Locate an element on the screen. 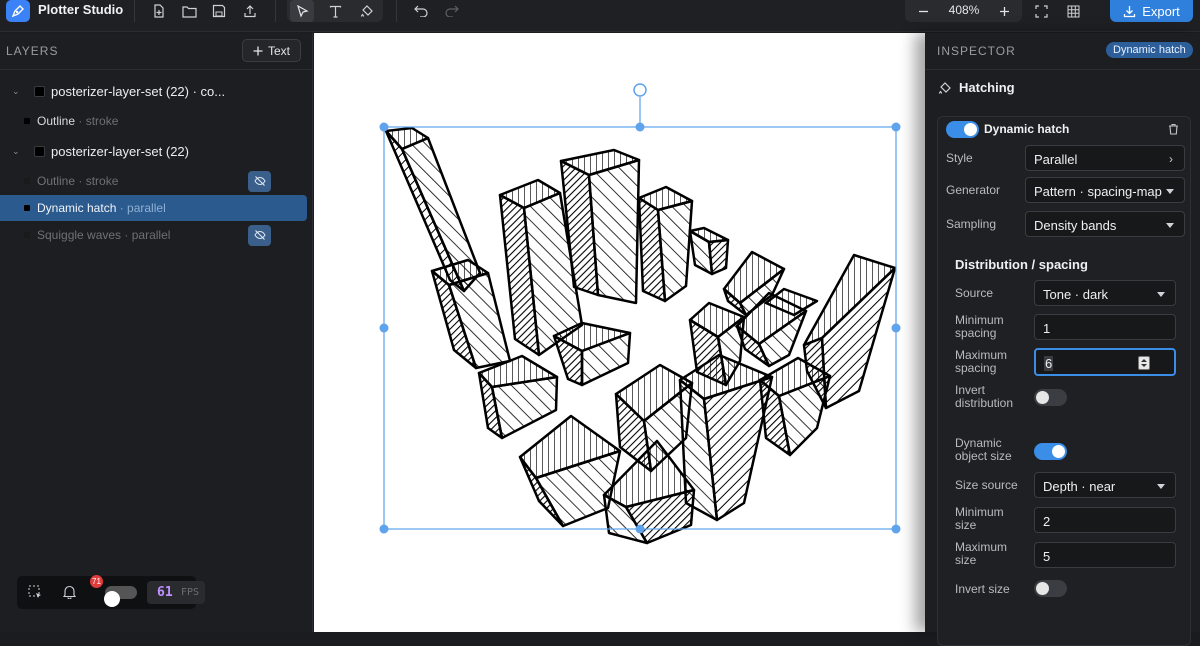  zoom-out-button is located at coordinates (923, 11).